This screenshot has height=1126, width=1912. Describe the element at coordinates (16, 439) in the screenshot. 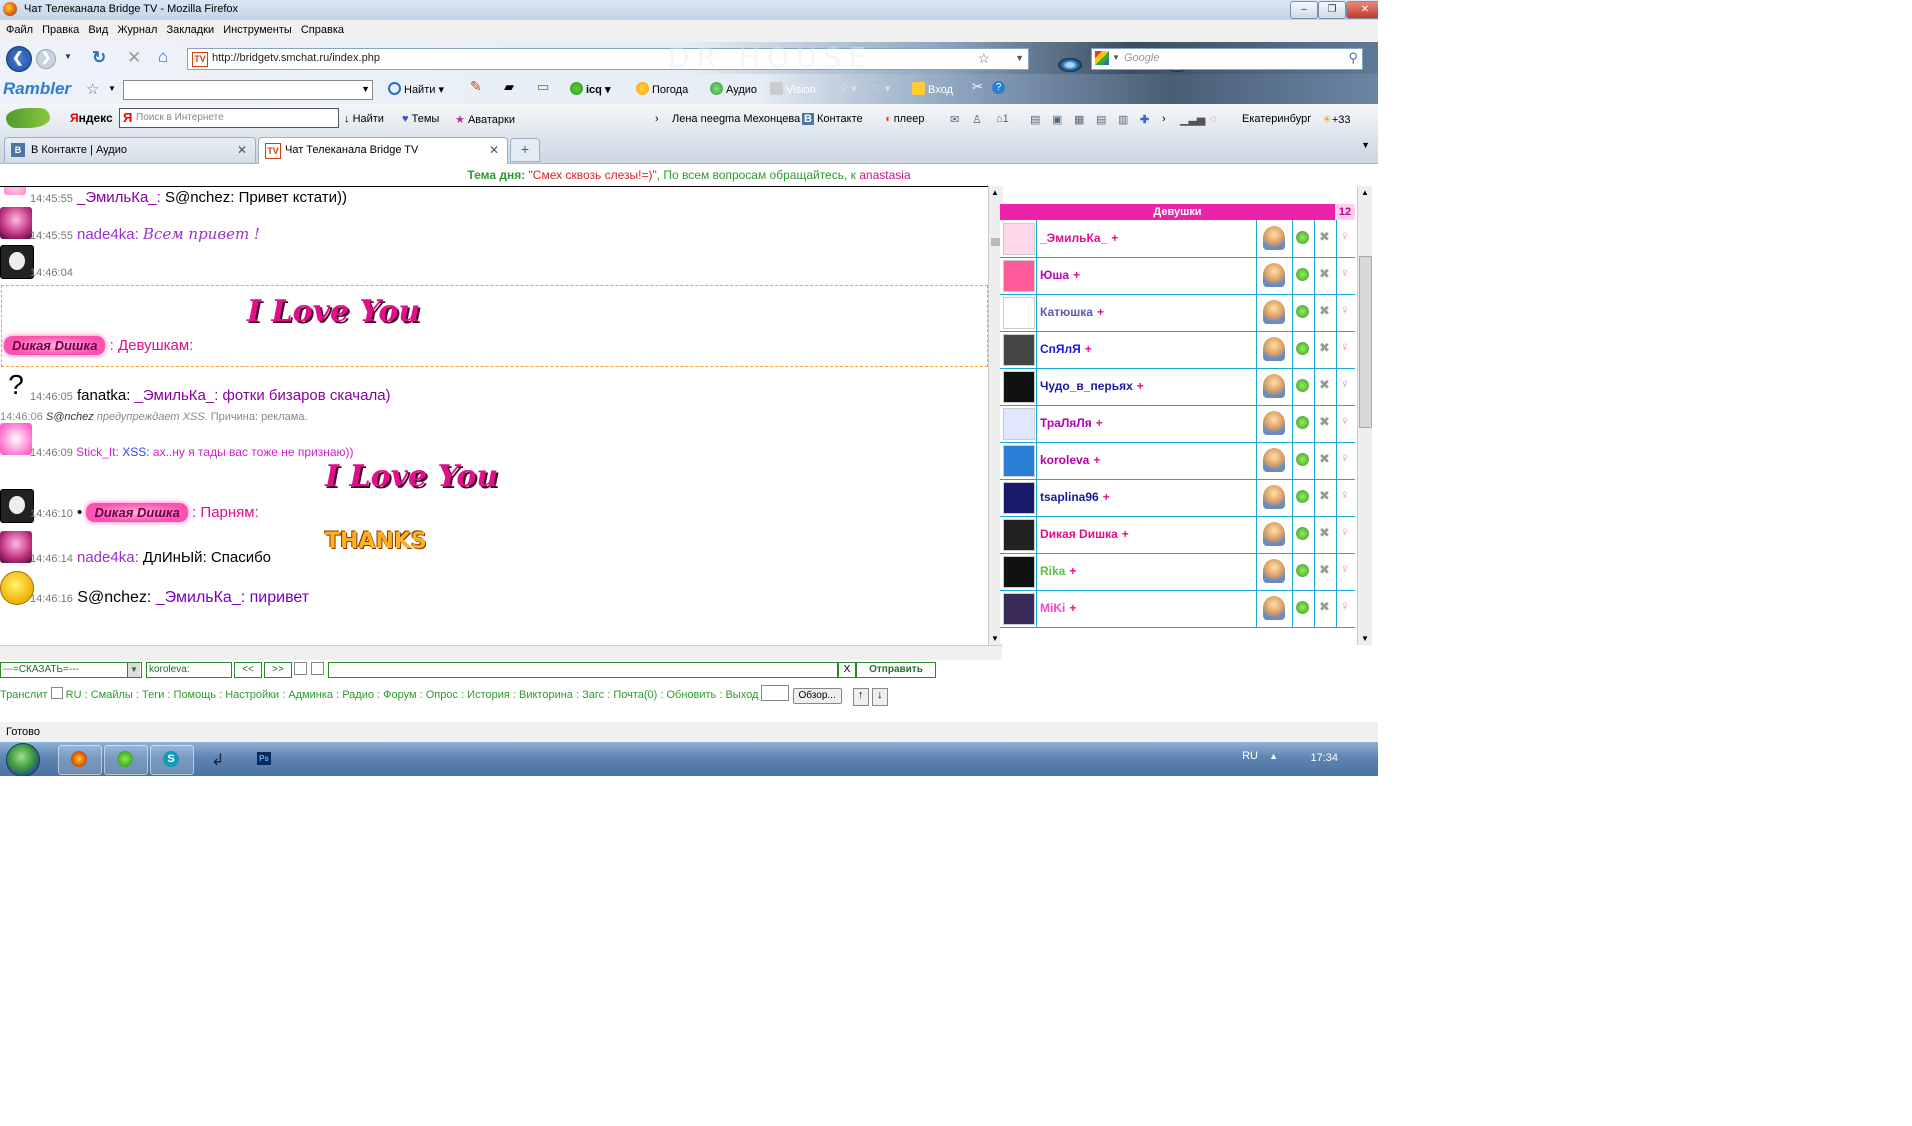

I see `hello-kitty-avatar` at that location.